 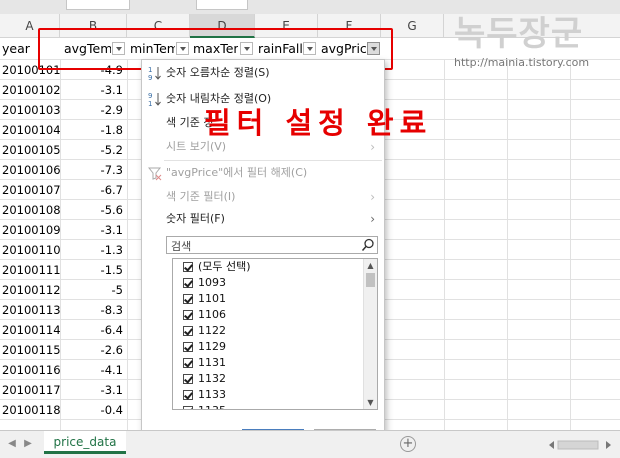 What do you see at coordinates (34, 170) in the screenshot?
I see `year-cell: 20100106` at bounding box center [34, 170].